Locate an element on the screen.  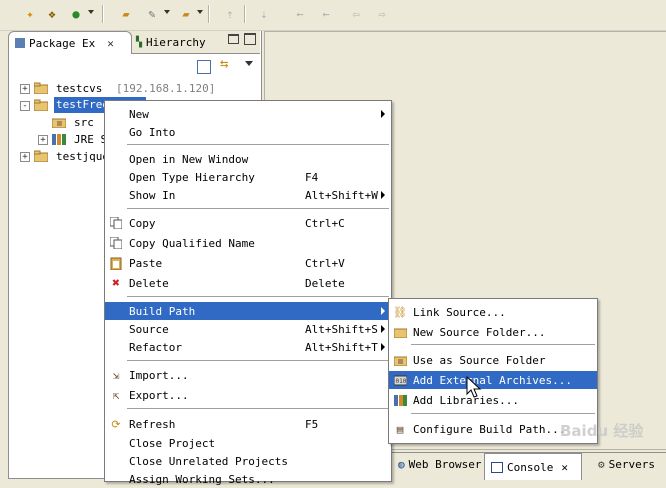
menu-item-open-in-new-window: Open in New Window is located at coordinates (248, 159).